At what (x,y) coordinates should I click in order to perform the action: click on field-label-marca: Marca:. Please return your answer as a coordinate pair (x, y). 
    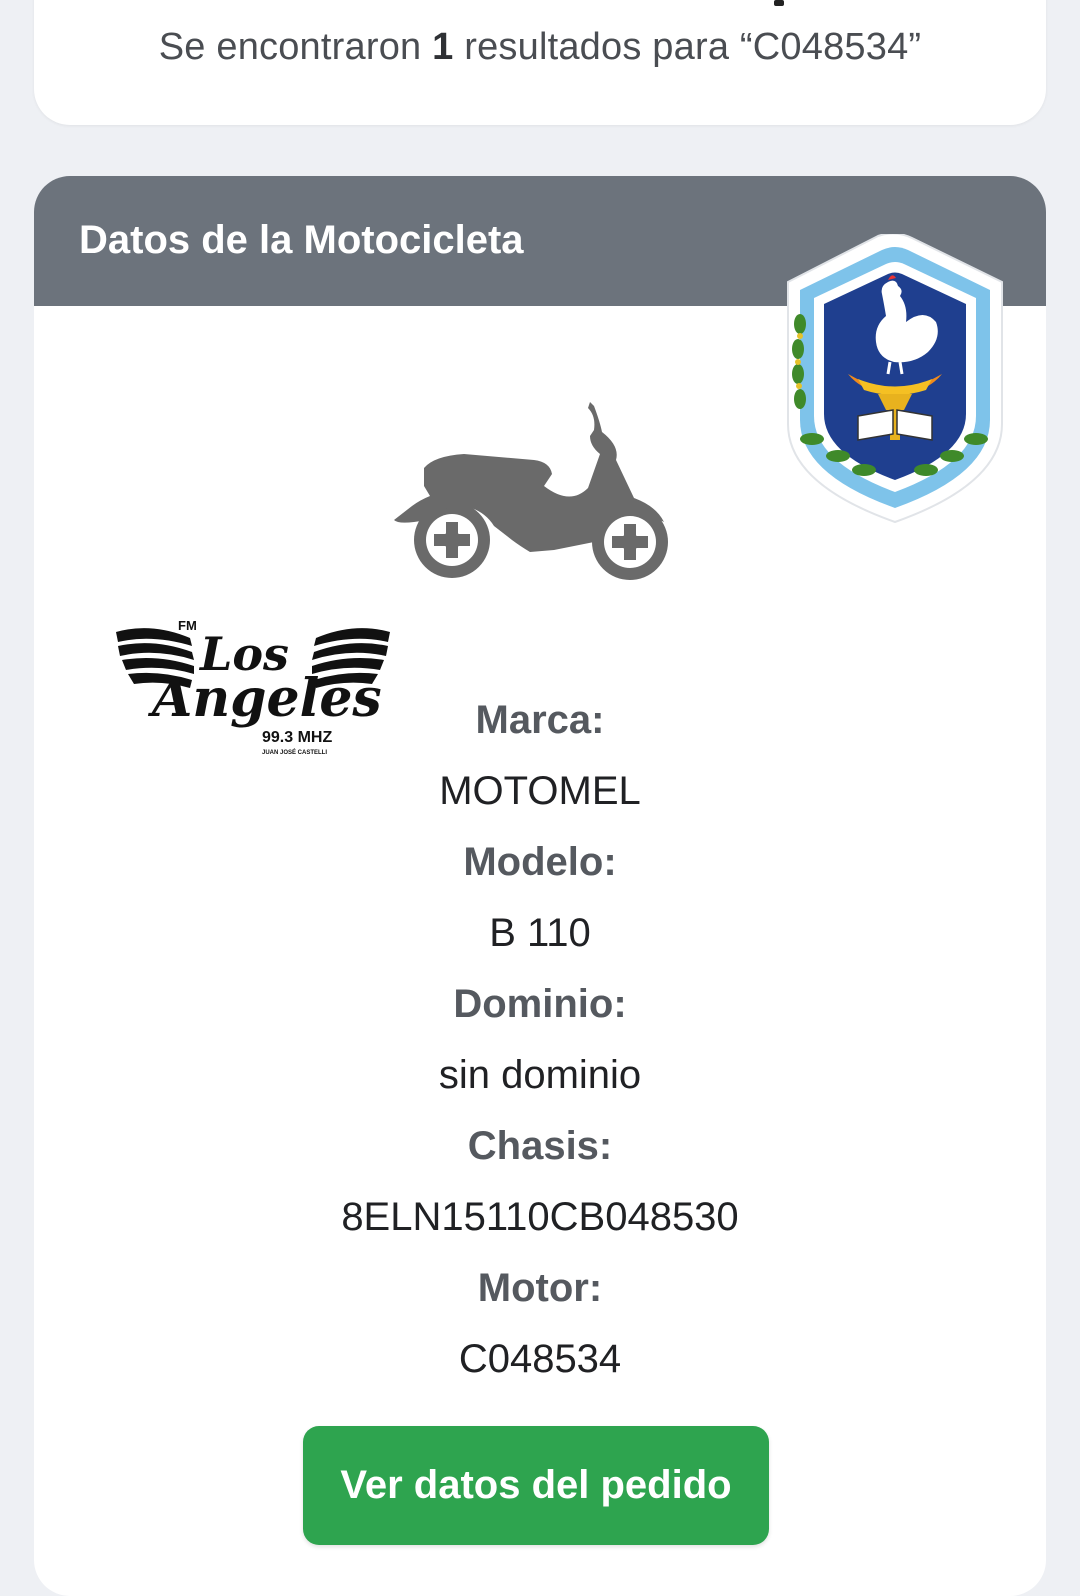
    Looking at the image, I should click on (540, 720).